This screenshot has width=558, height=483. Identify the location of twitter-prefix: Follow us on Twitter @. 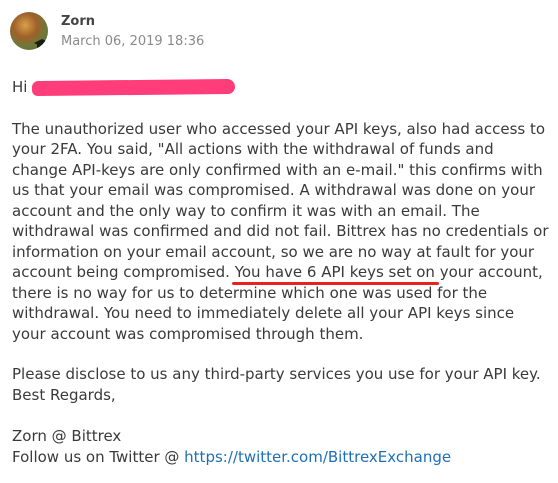
(98, 456).